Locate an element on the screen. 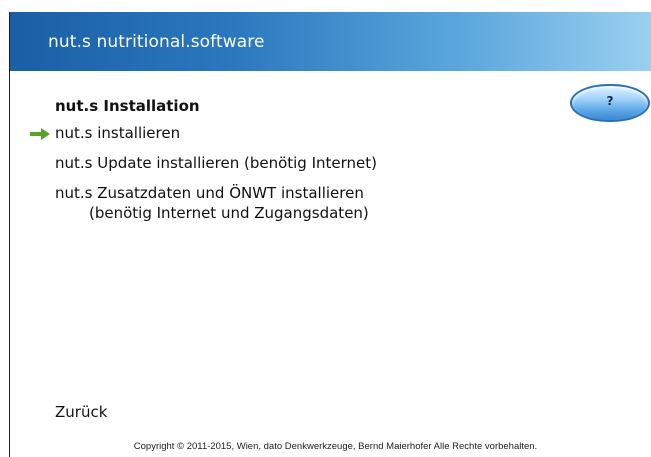 The height and width of the screenshot is (457, 651). menu-item-extra-data-label: nut.s Zusatzdaten und ÖNWT installieren is located at coordinates (209, 193).